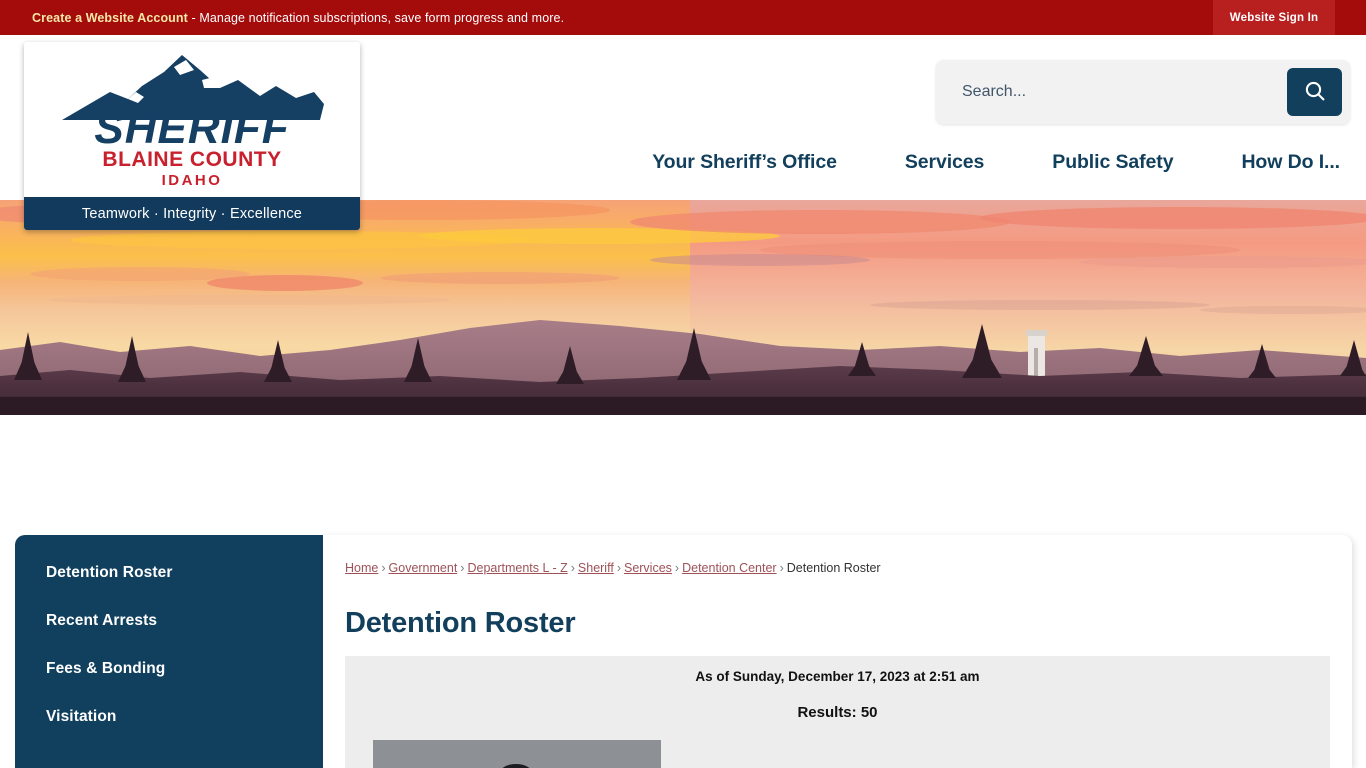  What do you see at coordinates (833, 568) in the screenshot?
I see `breadcrumb-item-current: Detention Roster` at bounding box center [833, 568].